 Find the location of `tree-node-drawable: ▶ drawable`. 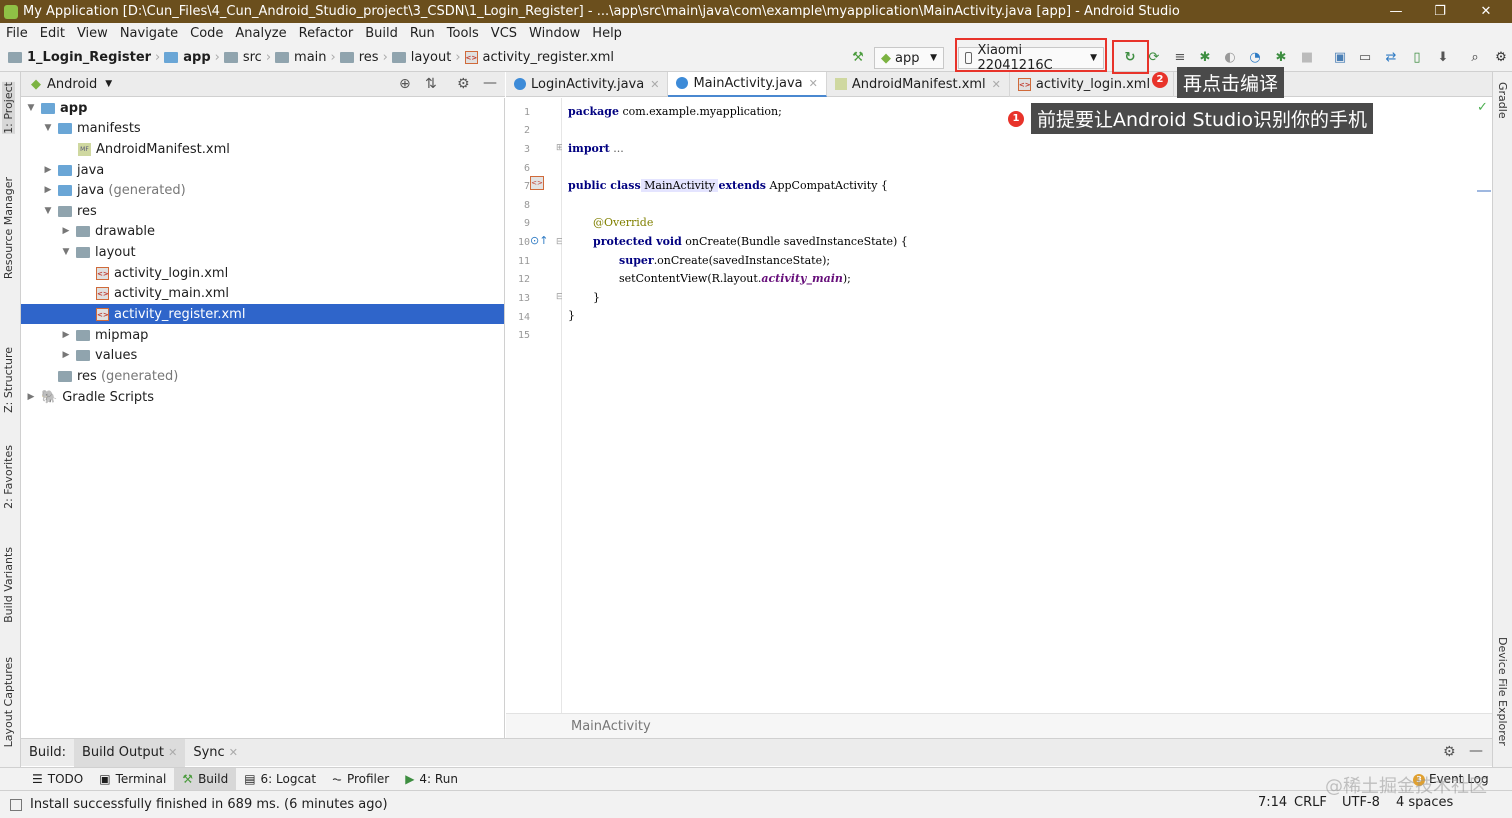

tree-node-drawable: ▶ drawable is located at coordinates (108, 231).